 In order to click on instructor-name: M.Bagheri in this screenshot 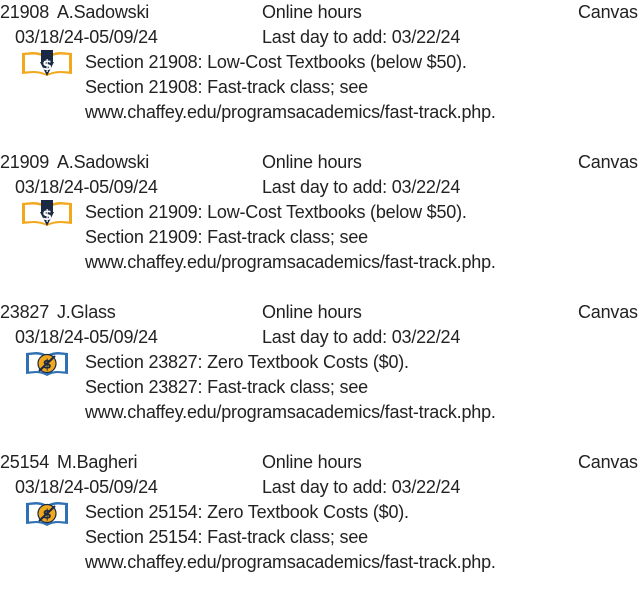, I will do `click(97, 462)`.